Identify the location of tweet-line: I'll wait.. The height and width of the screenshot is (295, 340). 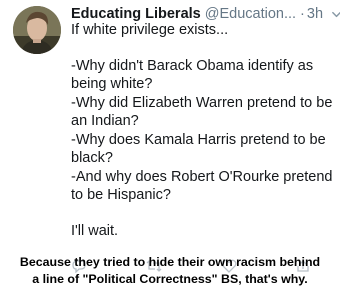
(95, 230).